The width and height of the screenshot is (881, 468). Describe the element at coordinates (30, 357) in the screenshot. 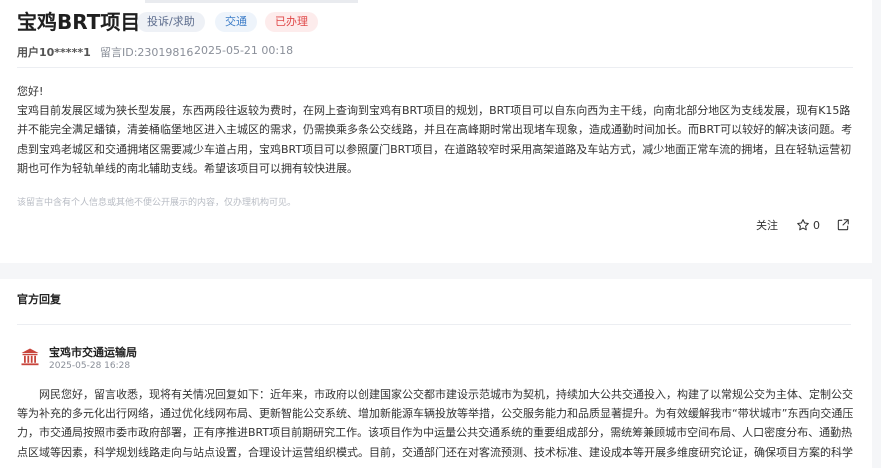

I see `government-building-icon` at that location.